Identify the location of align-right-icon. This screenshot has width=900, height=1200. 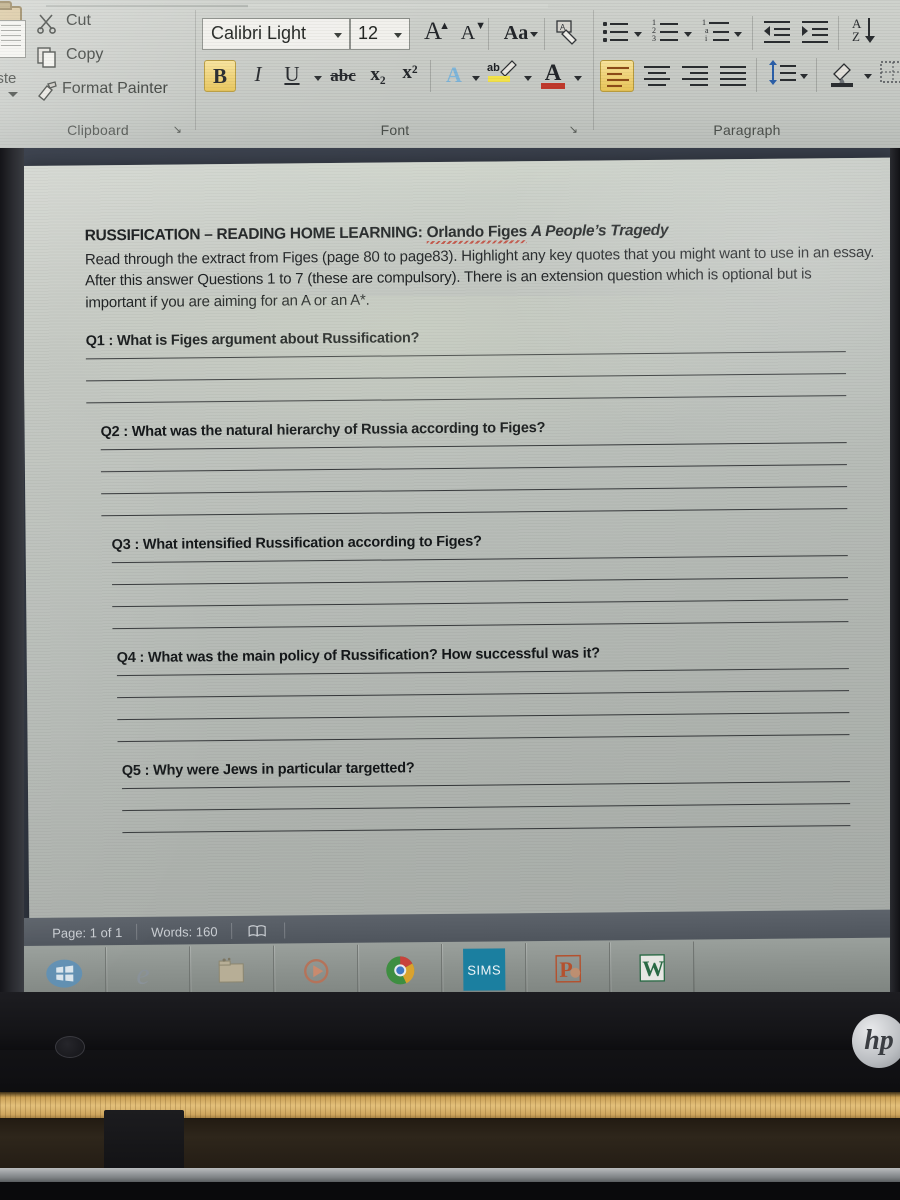
(695, 74).